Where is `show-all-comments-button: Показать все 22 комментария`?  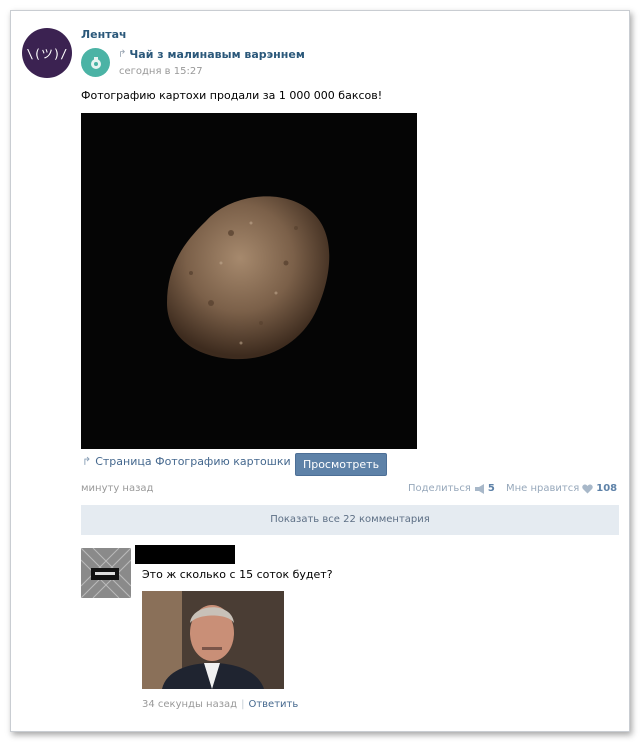
show-all-comments-button: Показать все 22 комментария is located at coordinates (350, 520).